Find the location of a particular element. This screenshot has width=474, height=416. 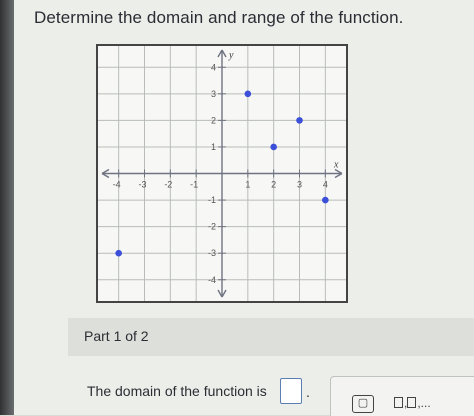

x-tick-label: -2 is located at coordinates (168, 185).